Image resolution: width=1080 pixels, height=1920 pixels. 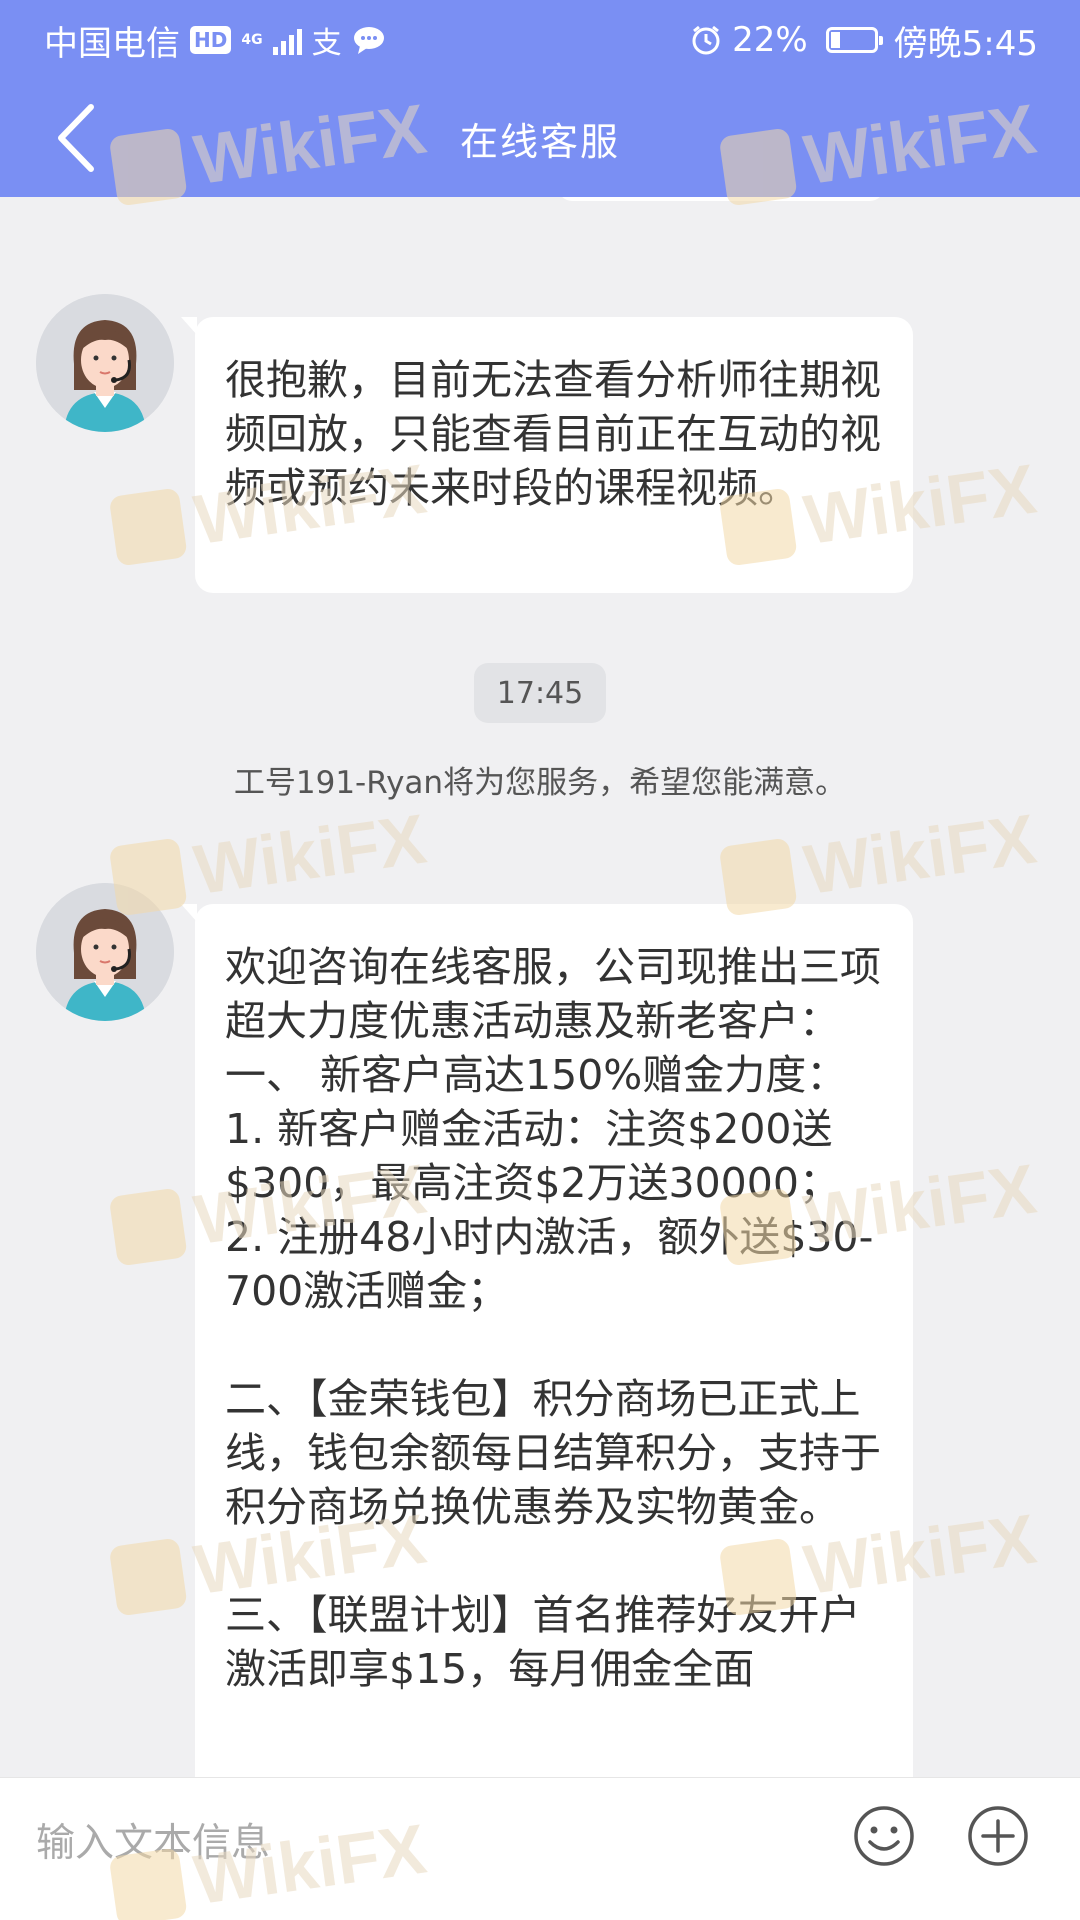 I want to click on hd-badge: HD, so click(x=211, y=40).